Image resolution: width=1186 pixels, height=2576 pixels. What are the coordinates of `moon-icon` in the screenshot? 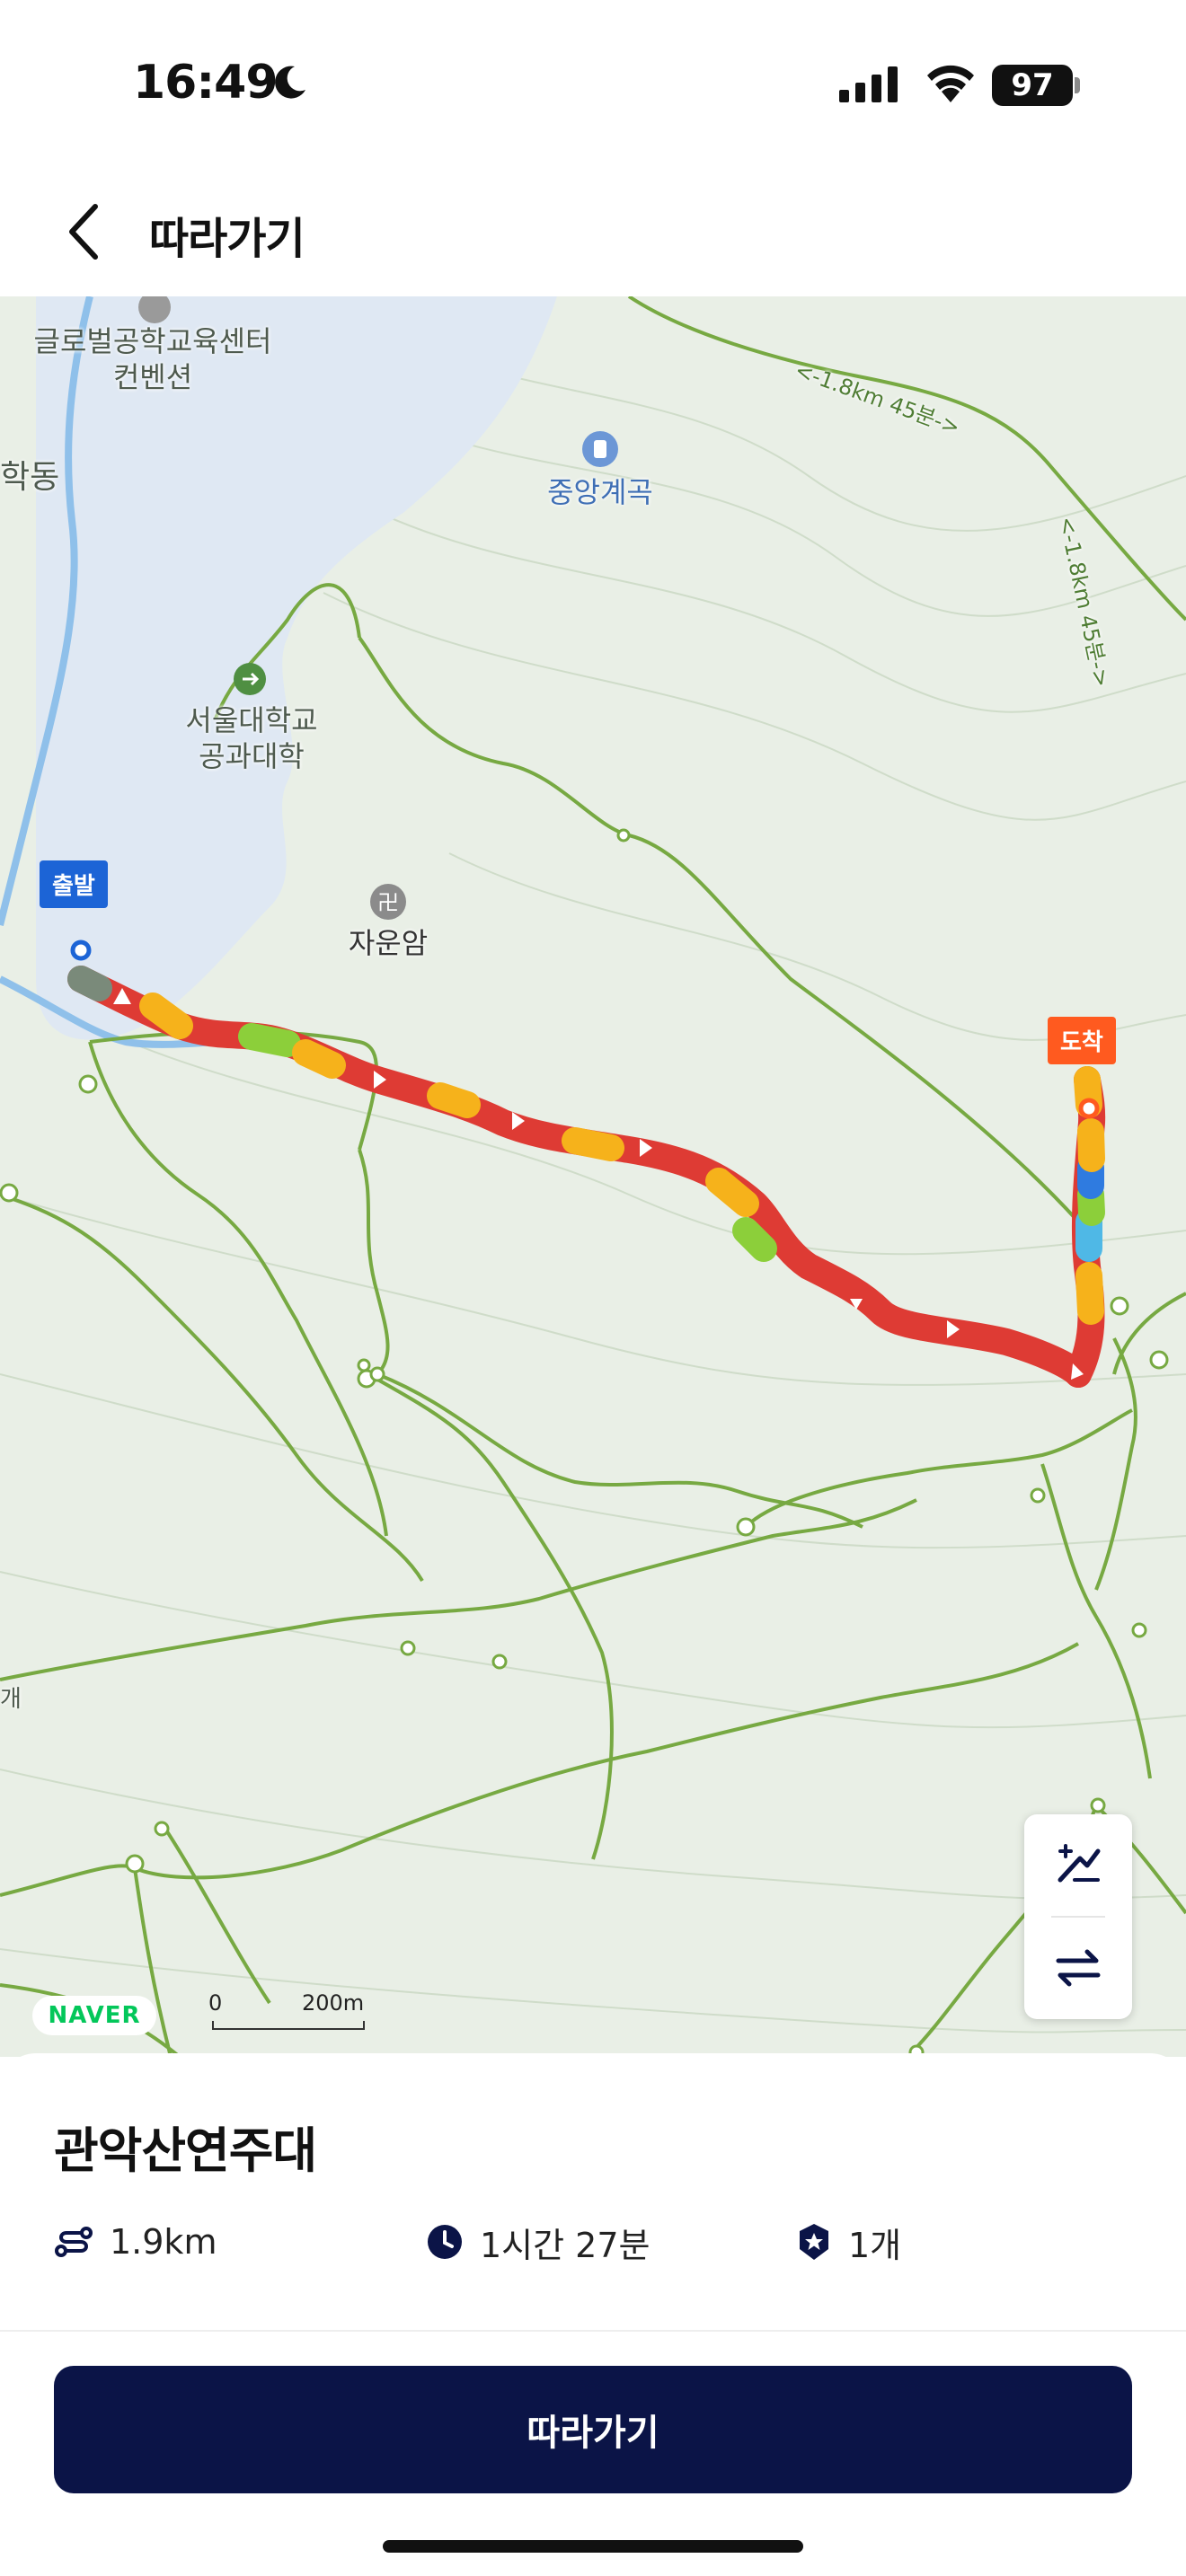 It's located at (290, 82).